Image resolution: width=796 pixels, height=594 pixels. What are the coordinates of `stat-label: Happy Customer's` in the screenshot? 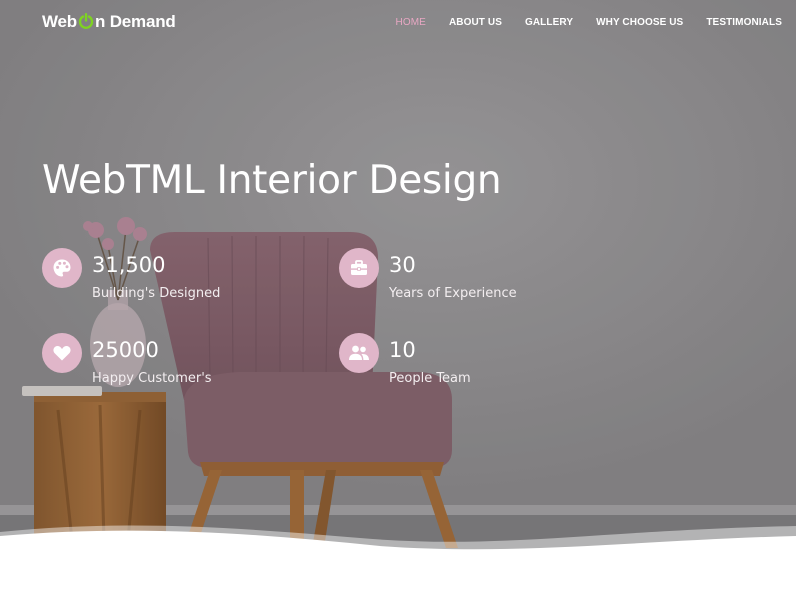 It's located at (152, 378).